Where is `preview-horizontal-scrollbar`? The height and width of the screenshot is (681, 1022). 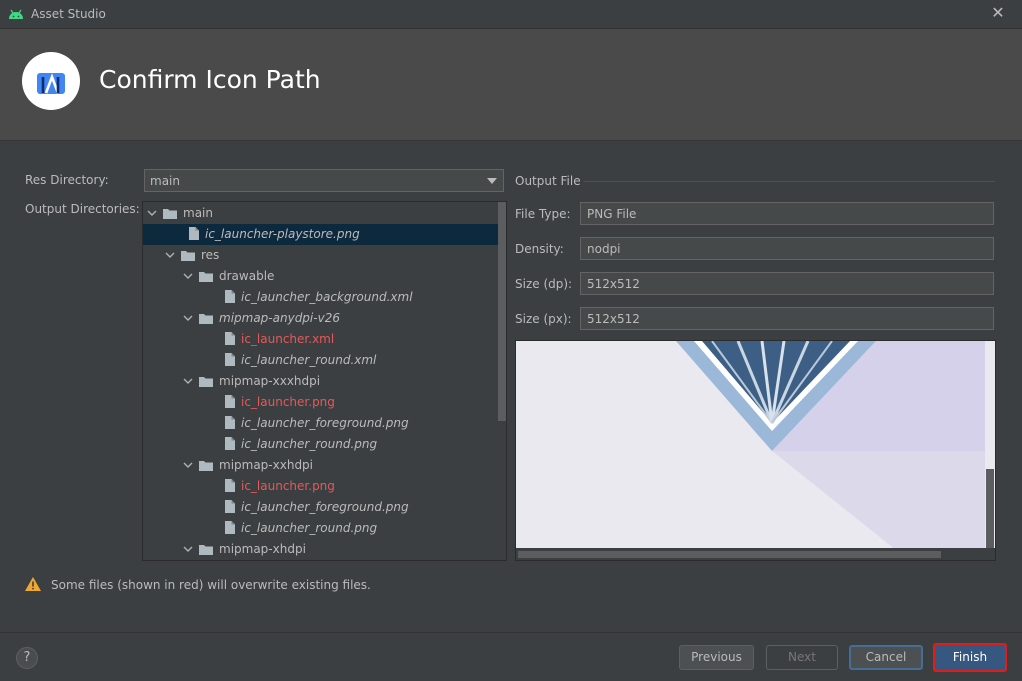
preview-horizontal-scrollbar is located at coordinates (755, 554).